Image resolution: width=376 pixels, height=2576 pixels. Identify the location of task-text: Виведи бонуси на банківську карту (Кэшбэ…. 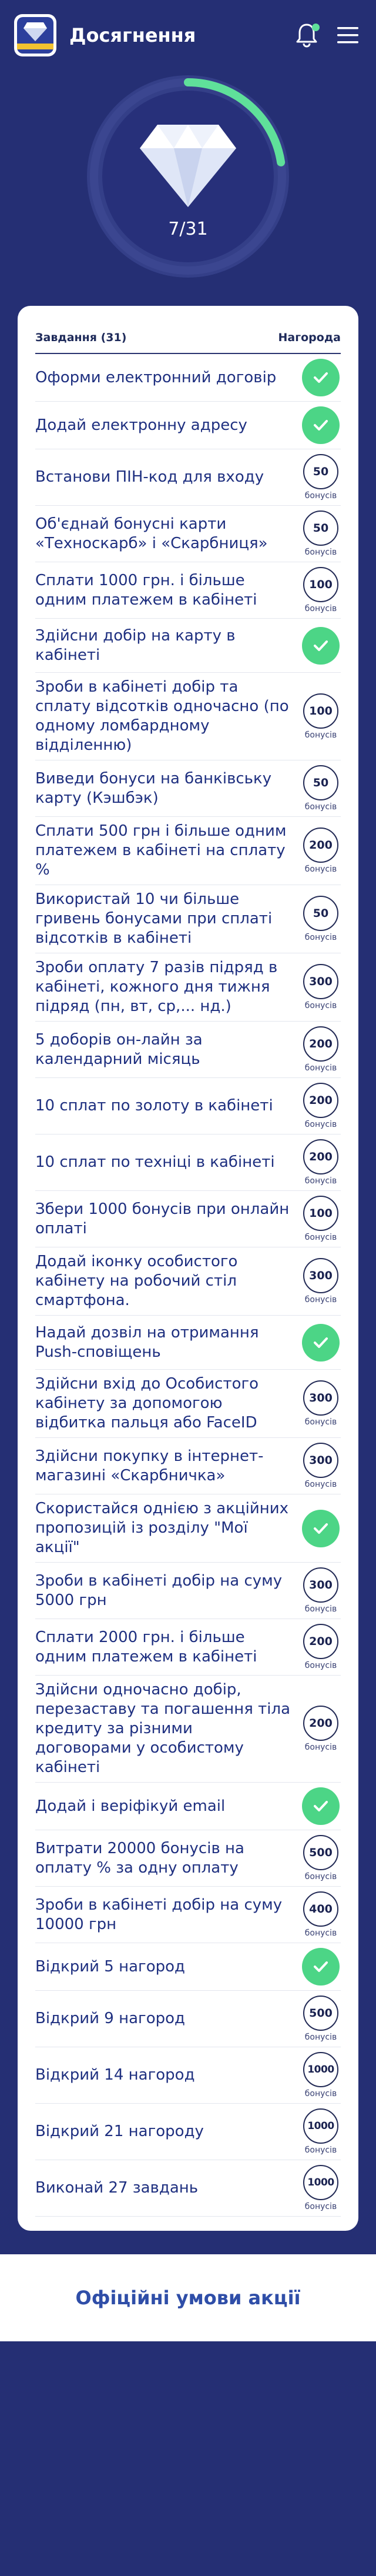
(153, 788).